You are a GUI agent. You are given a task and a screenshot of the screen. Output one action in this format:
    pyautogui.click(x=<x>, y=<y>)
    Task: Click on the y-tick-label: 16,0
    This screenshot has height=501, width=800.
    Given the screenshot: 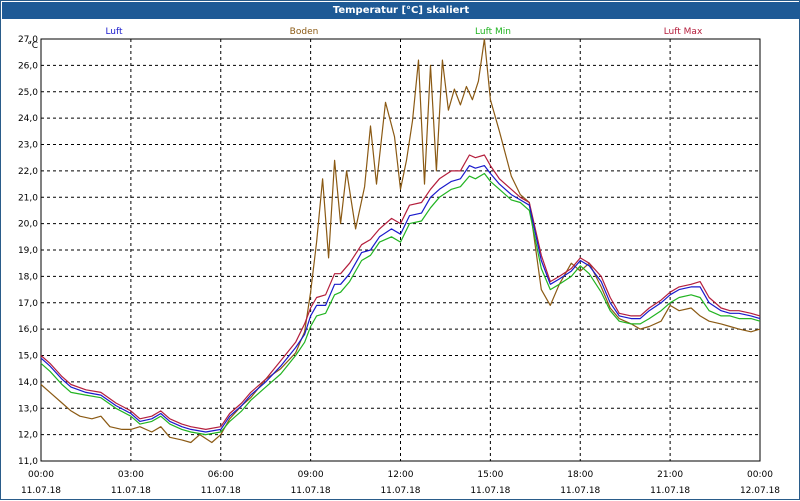 What is the action you would take?
    pyautogui.click(x=28, y=330)
    